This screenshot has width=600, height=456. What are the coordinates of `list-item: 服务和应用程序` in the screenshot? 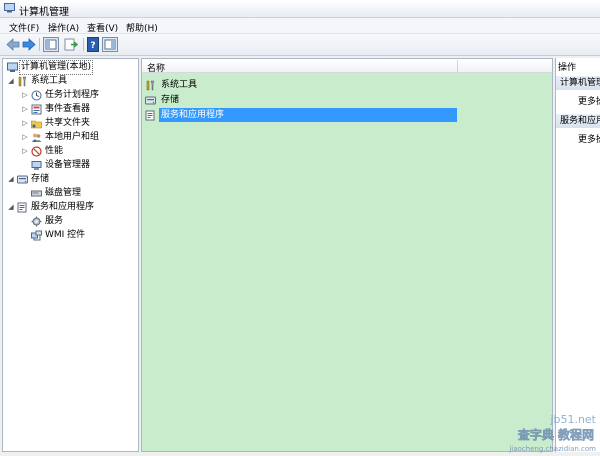 It's located at (301, 115).